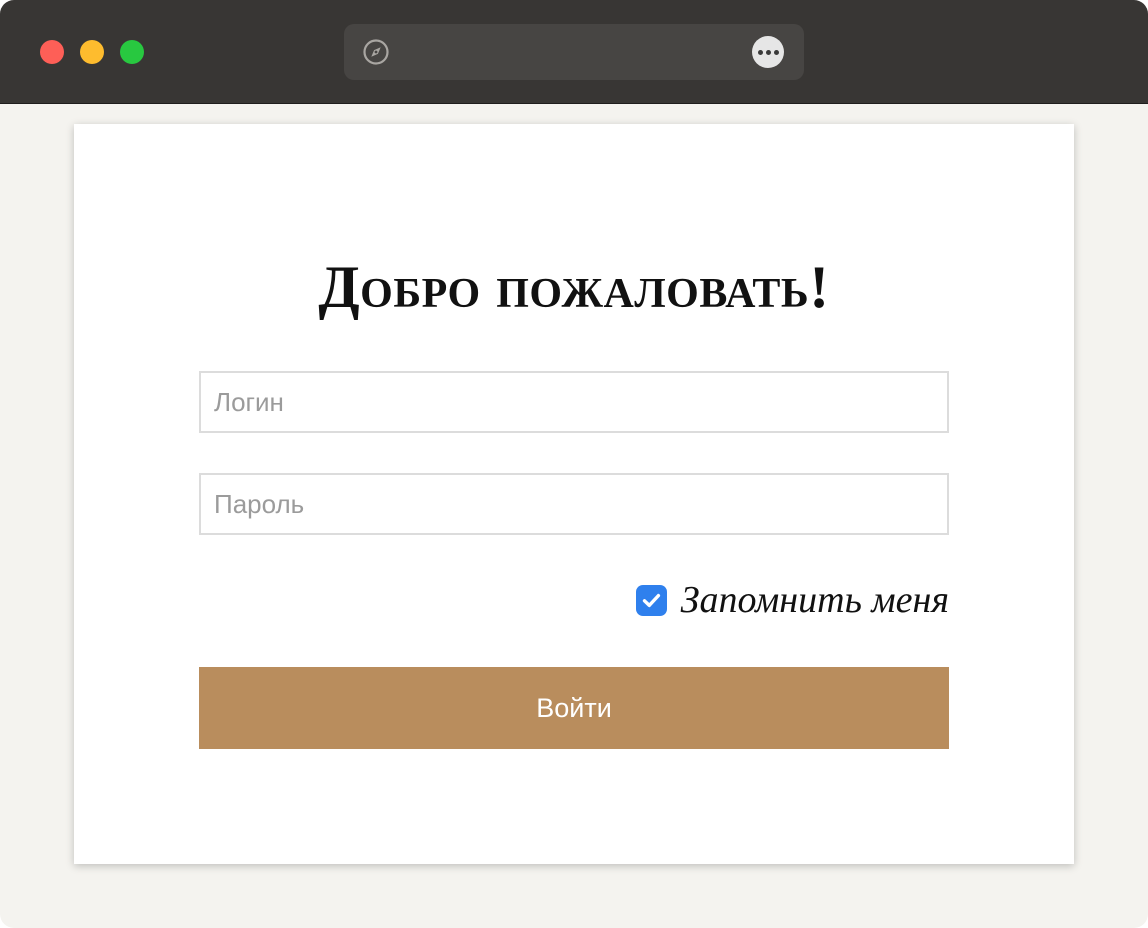 Image resolution: width=1148 pixels, height=928 pixels. Describe the element at coordinates (376, 52) in the screenshot. I see `compass-icon` at that location.